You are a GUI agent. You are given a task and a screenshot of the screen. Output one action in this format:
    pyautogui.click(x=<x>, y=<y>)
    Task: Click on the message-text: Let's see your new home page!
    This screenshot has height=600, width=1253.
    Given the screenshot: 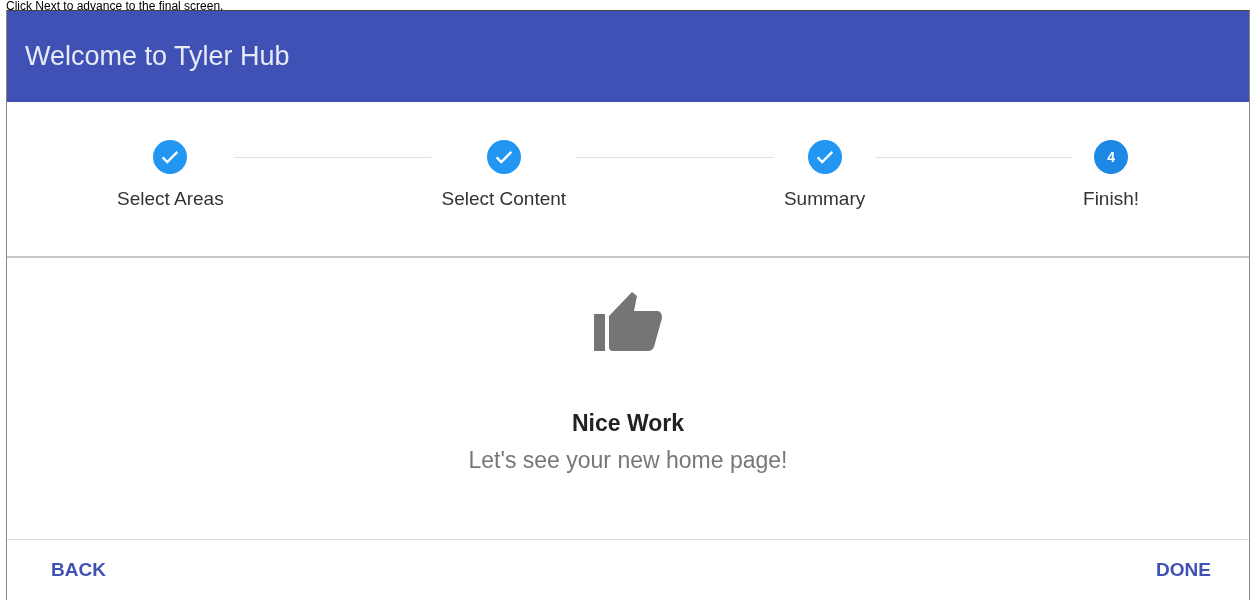 What is the action you would take?
    pyautogui.click(x=628, y=460)
    